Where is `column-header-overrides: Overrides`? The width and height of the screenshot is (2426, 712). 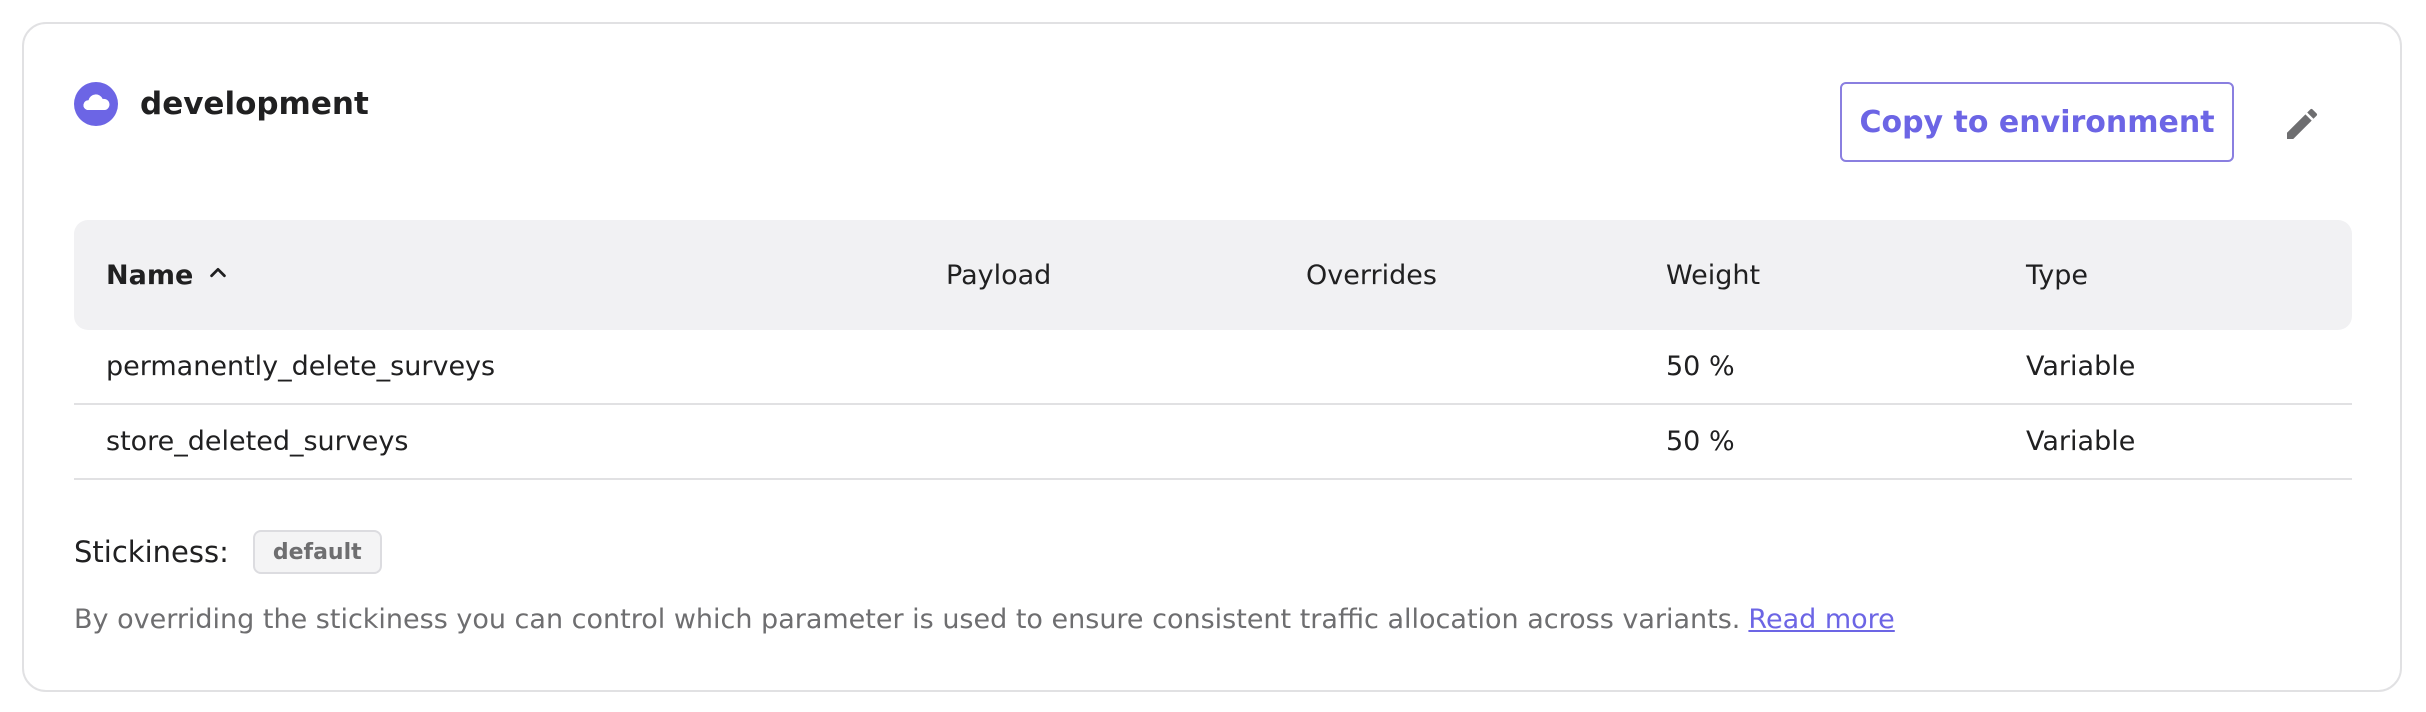 column-header-overrides: Overrides is located at coordinates (1371, 275).